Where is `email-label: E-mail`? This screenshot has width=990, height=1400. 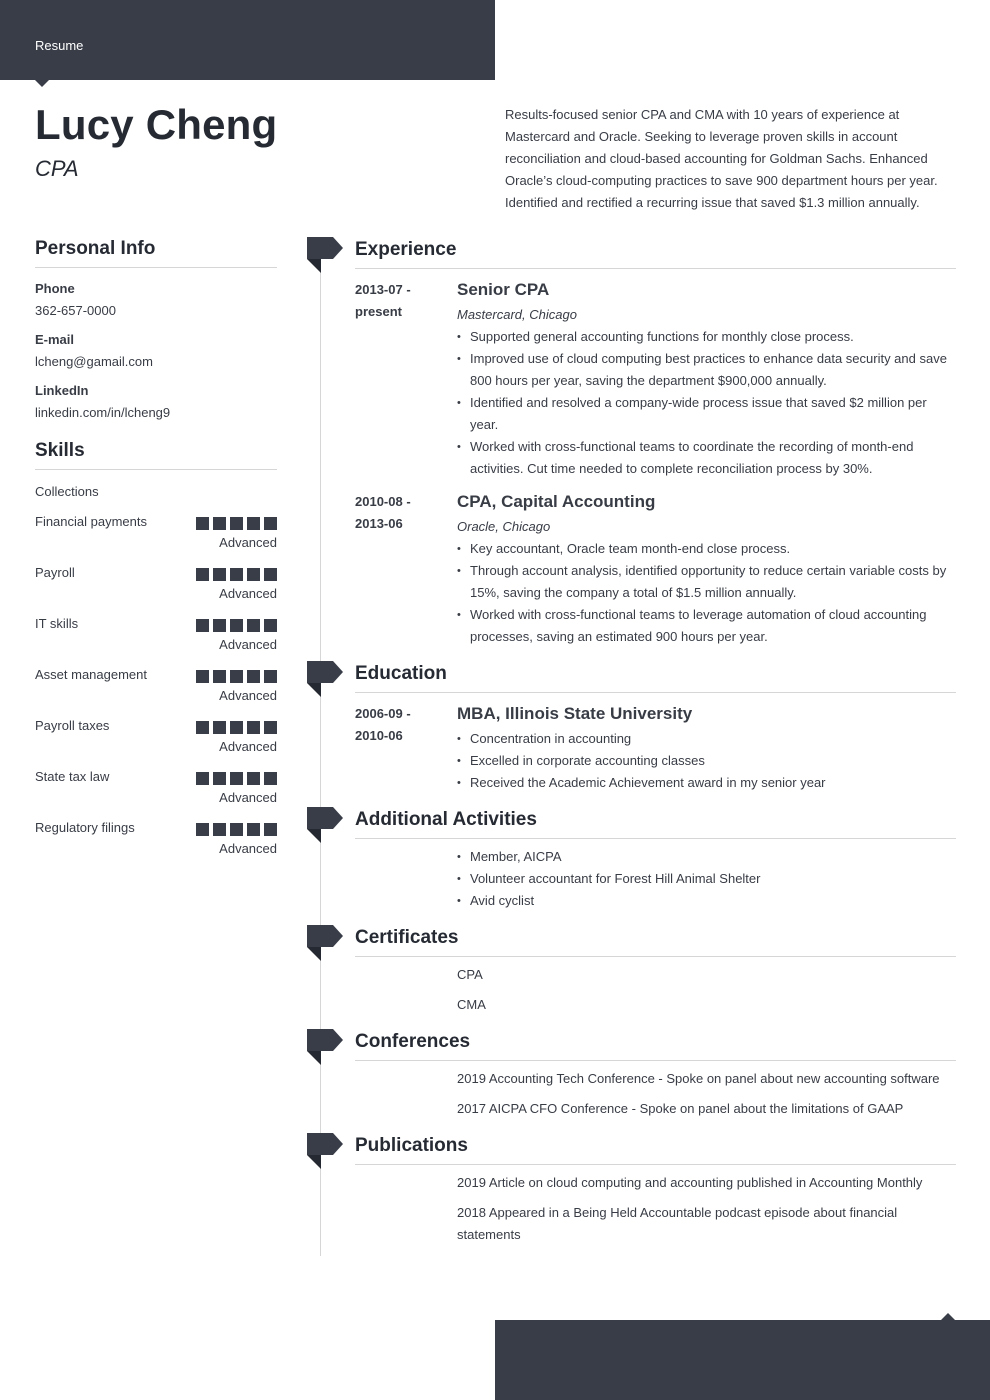 email-label: E-mail is located at coordinates (55, 339).